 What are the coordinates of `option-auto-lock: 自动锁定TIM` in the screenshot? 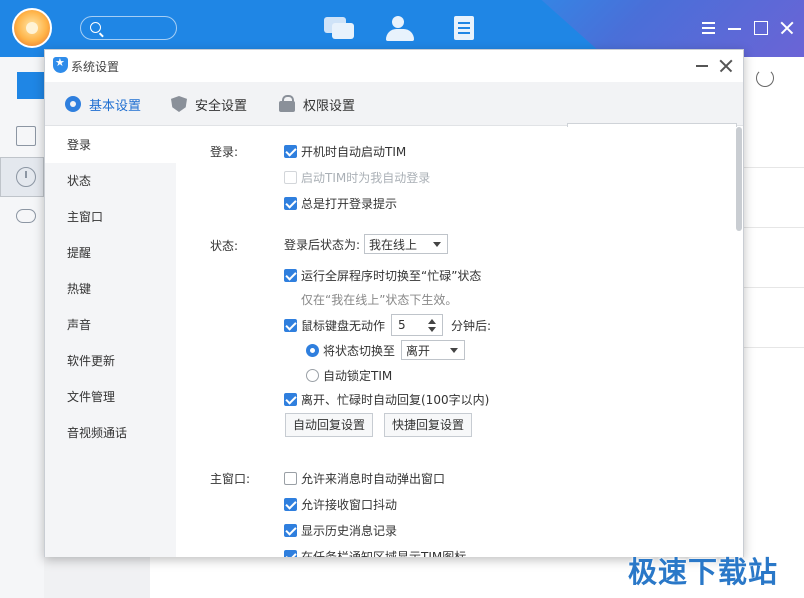 It's located at (349, 375).